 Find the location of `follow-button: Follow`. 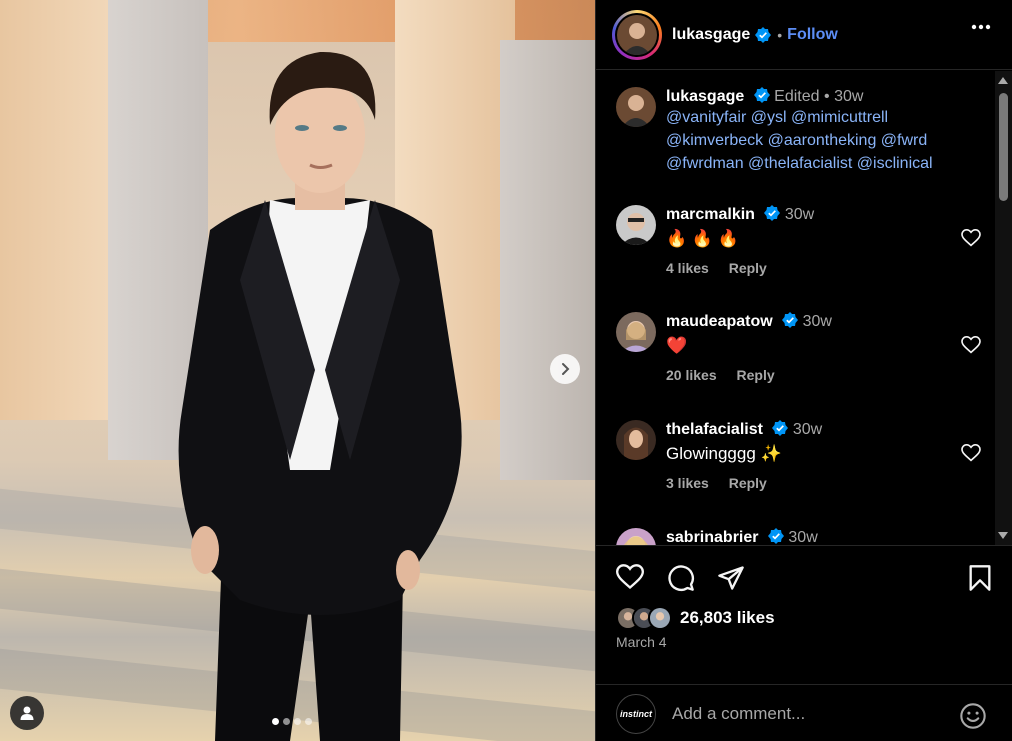

follow-button: Follow is located at coordinates (812, 35).